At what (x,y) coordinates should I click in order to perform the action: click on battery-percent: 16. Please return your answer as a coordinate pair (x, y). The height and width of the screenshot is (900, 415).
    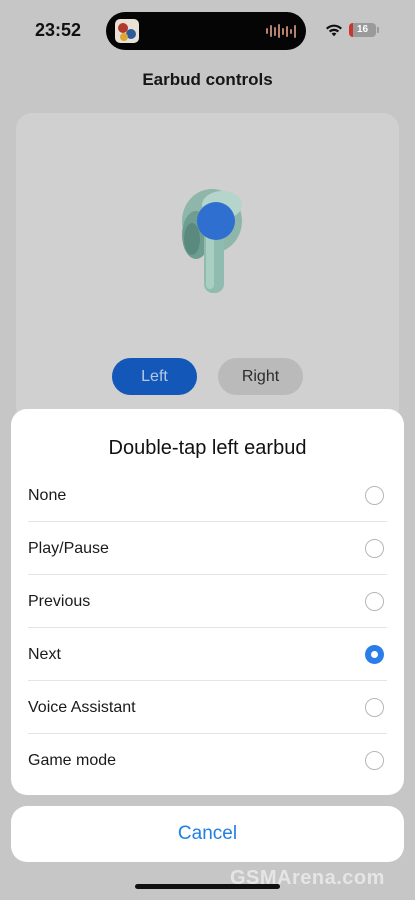
    Looking at the image, I should click on (362, 29).